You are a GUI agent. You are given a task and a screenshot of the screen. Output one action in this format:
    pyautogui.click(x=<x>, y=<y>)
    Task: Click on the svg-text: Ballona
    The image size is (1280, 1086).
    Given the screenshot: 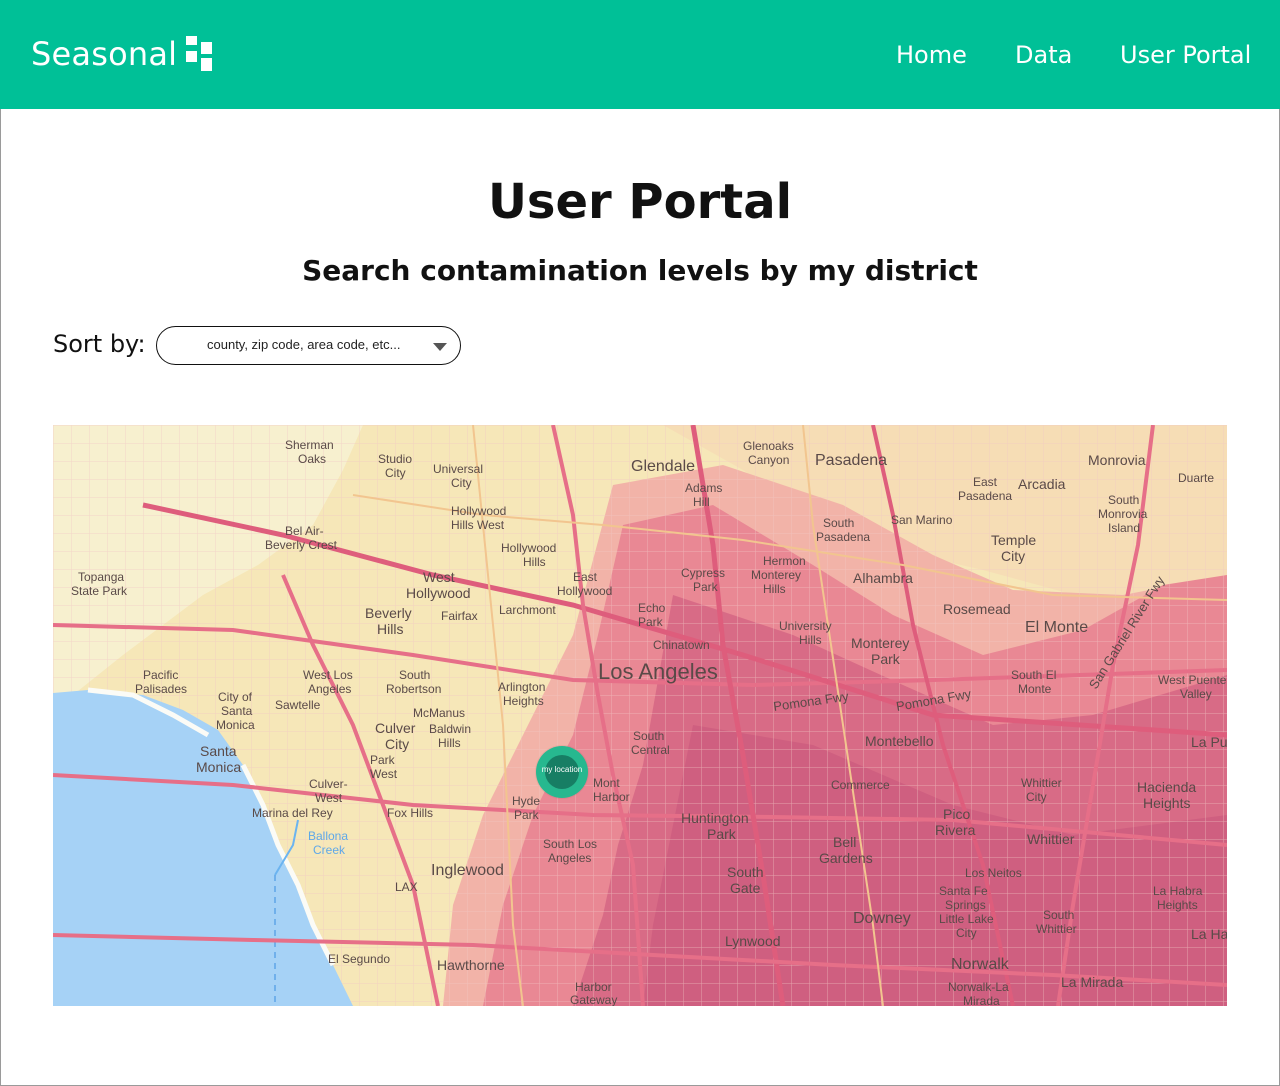 What is the action you would take?
    pyautogui.click(x=328, y=836)
    